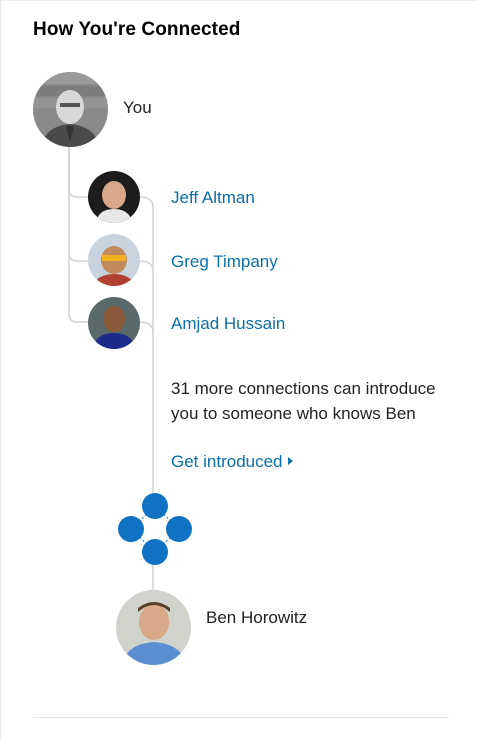 This screenshot has height=739, width=477. What do you see at coordinates (137, 107) in the screenshot?
I see `you-label: You` at bounding box center [137, 107].